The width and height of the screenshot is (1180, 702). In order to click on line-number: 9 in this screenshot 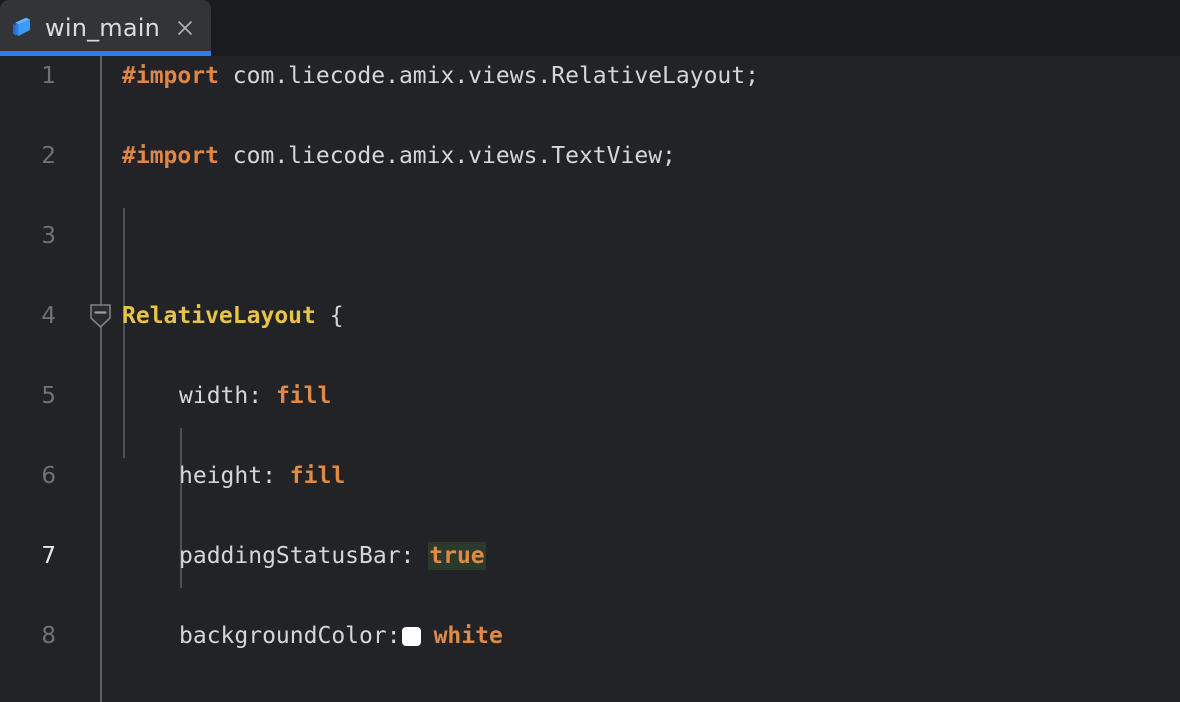, I will do `click(28, 699)`.